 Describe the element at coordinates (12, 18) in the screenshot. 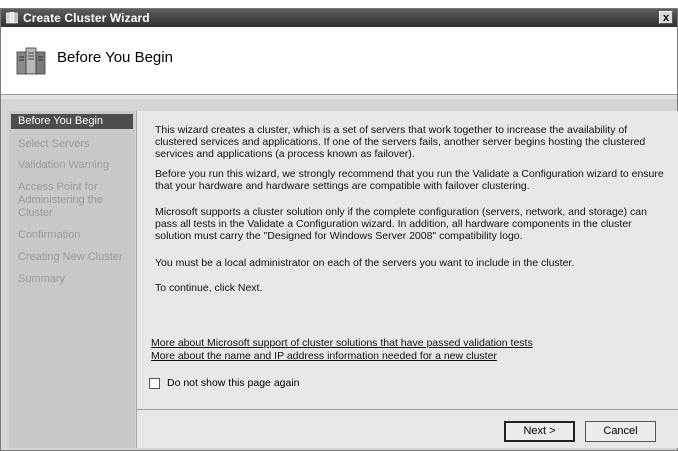

I see `cluster-app-icon` at that location.